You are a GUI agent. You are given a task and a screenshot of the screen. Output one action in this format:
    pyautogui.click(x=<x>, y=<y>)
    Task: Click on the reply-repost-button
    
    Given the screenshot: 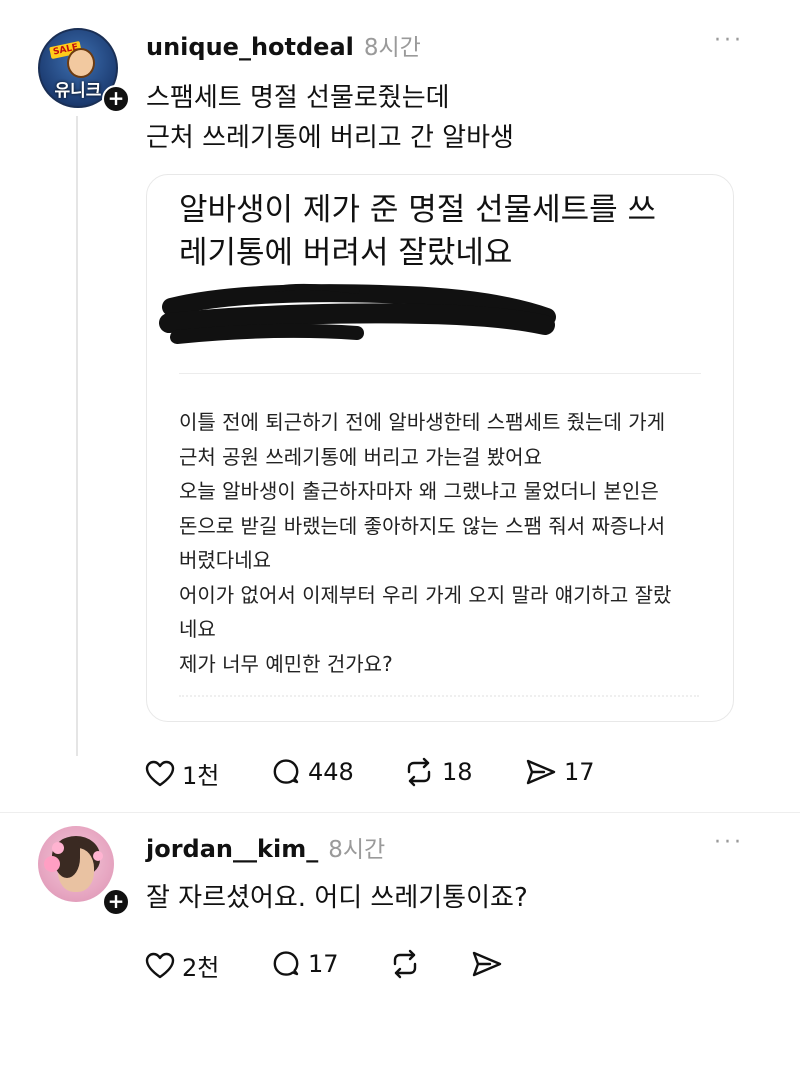 What is the action you would take?
    pyautogui.click(x=405, y=964)
    